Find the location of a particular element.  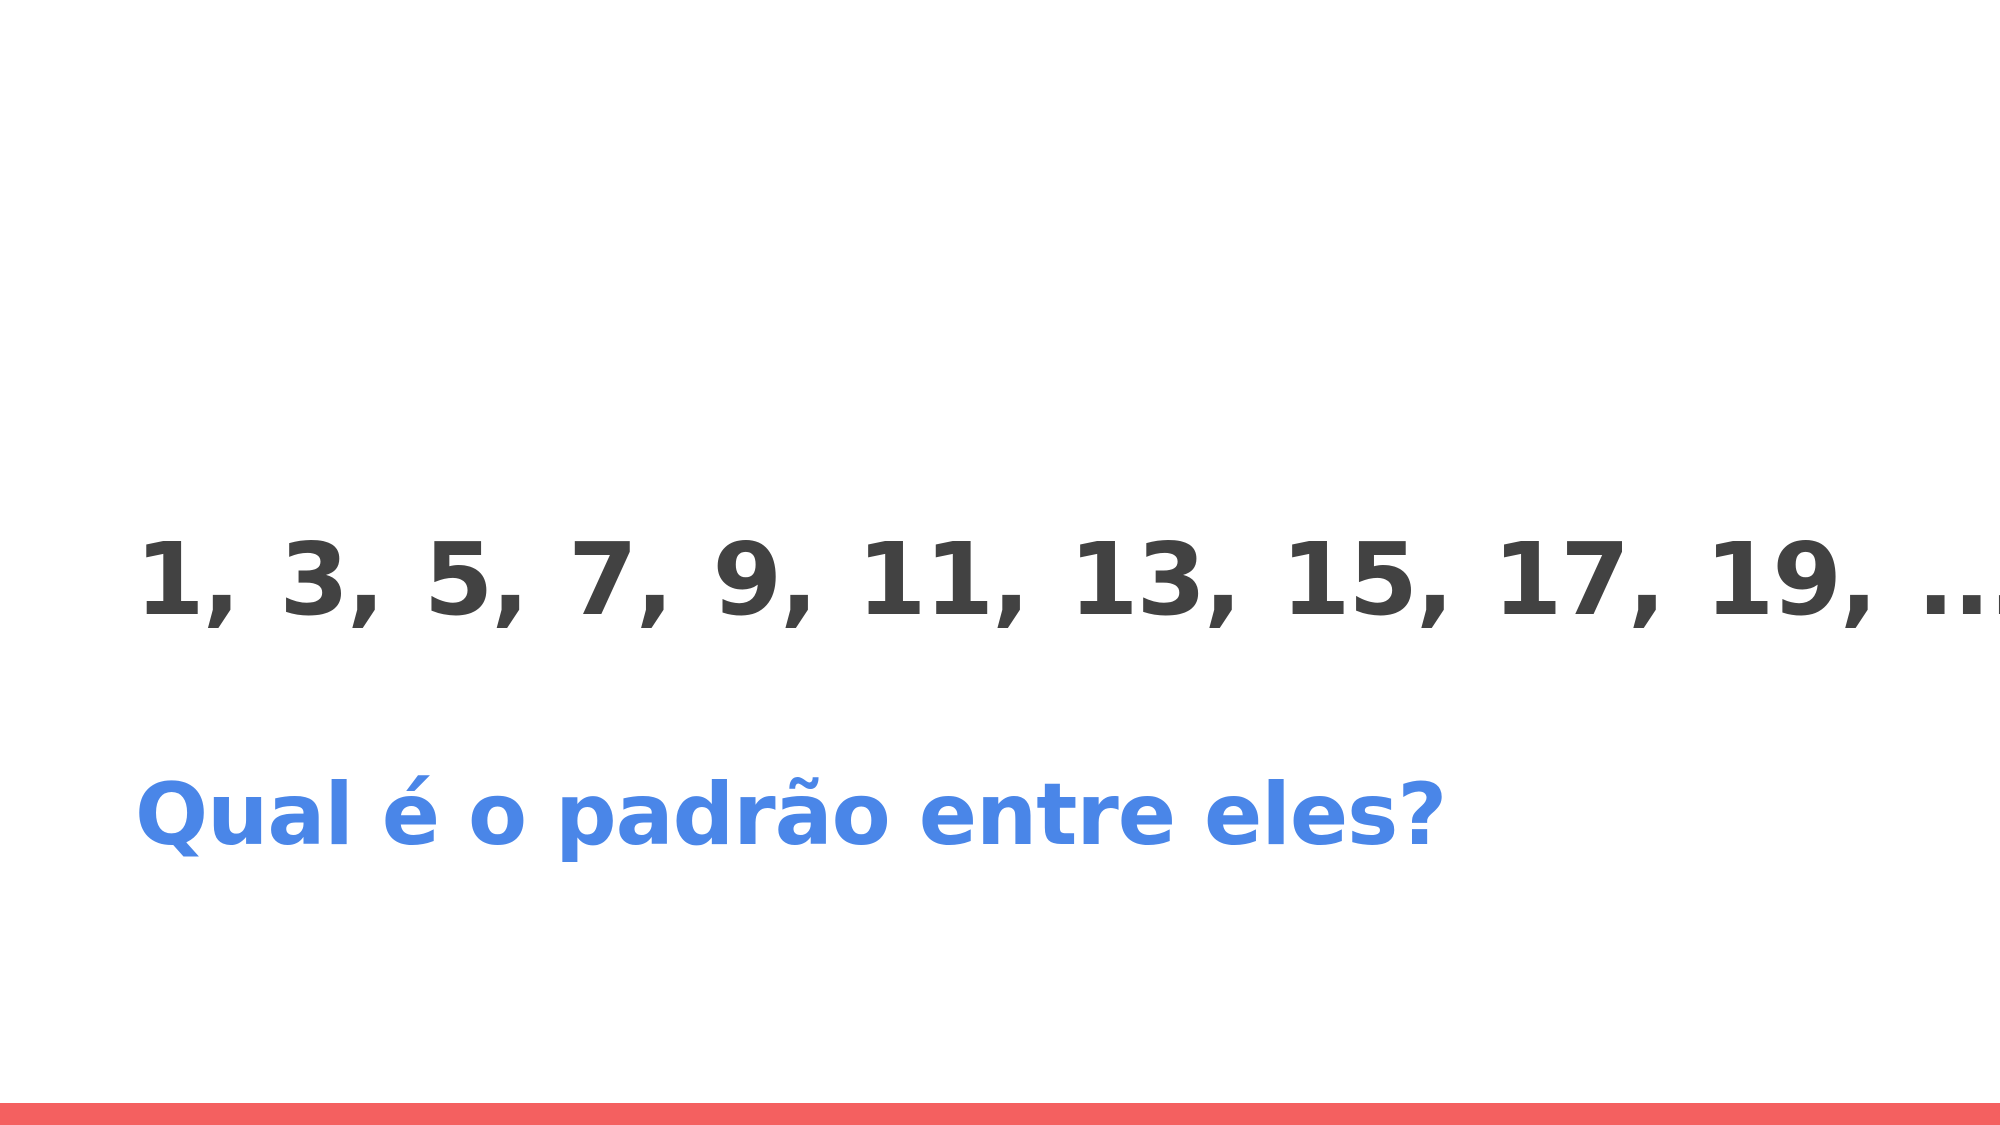

question-text: Qual é o padrão entre eles? is located at coordinates (791, 815).